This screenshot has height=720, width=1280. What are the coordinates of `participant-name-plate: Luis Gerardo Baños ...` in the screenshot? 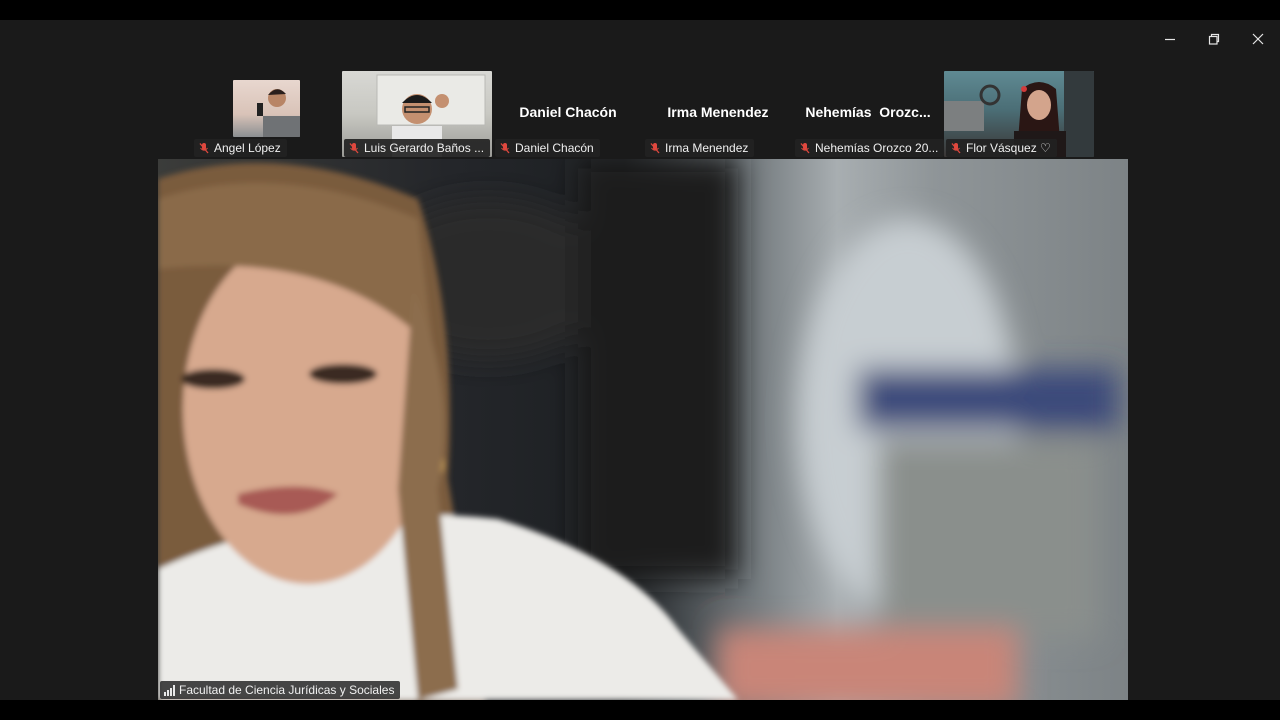 It's located at (417, 148).